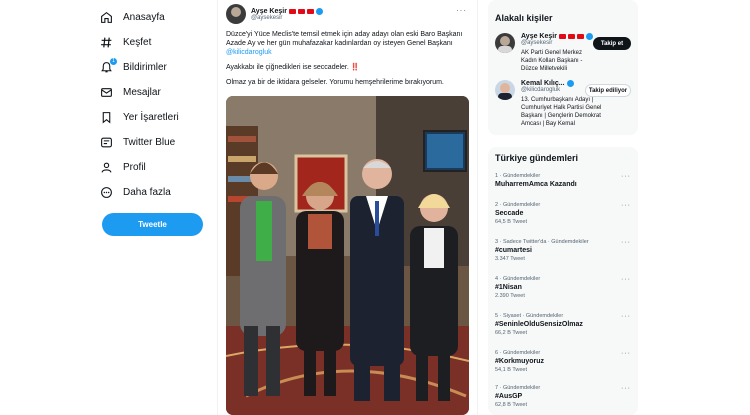 Image resolution: width=750 pixels, height=415 pixels. Describe the element at coordinates (157, 167) in the screenshot. I see `nav-profile: Profil` at that location.